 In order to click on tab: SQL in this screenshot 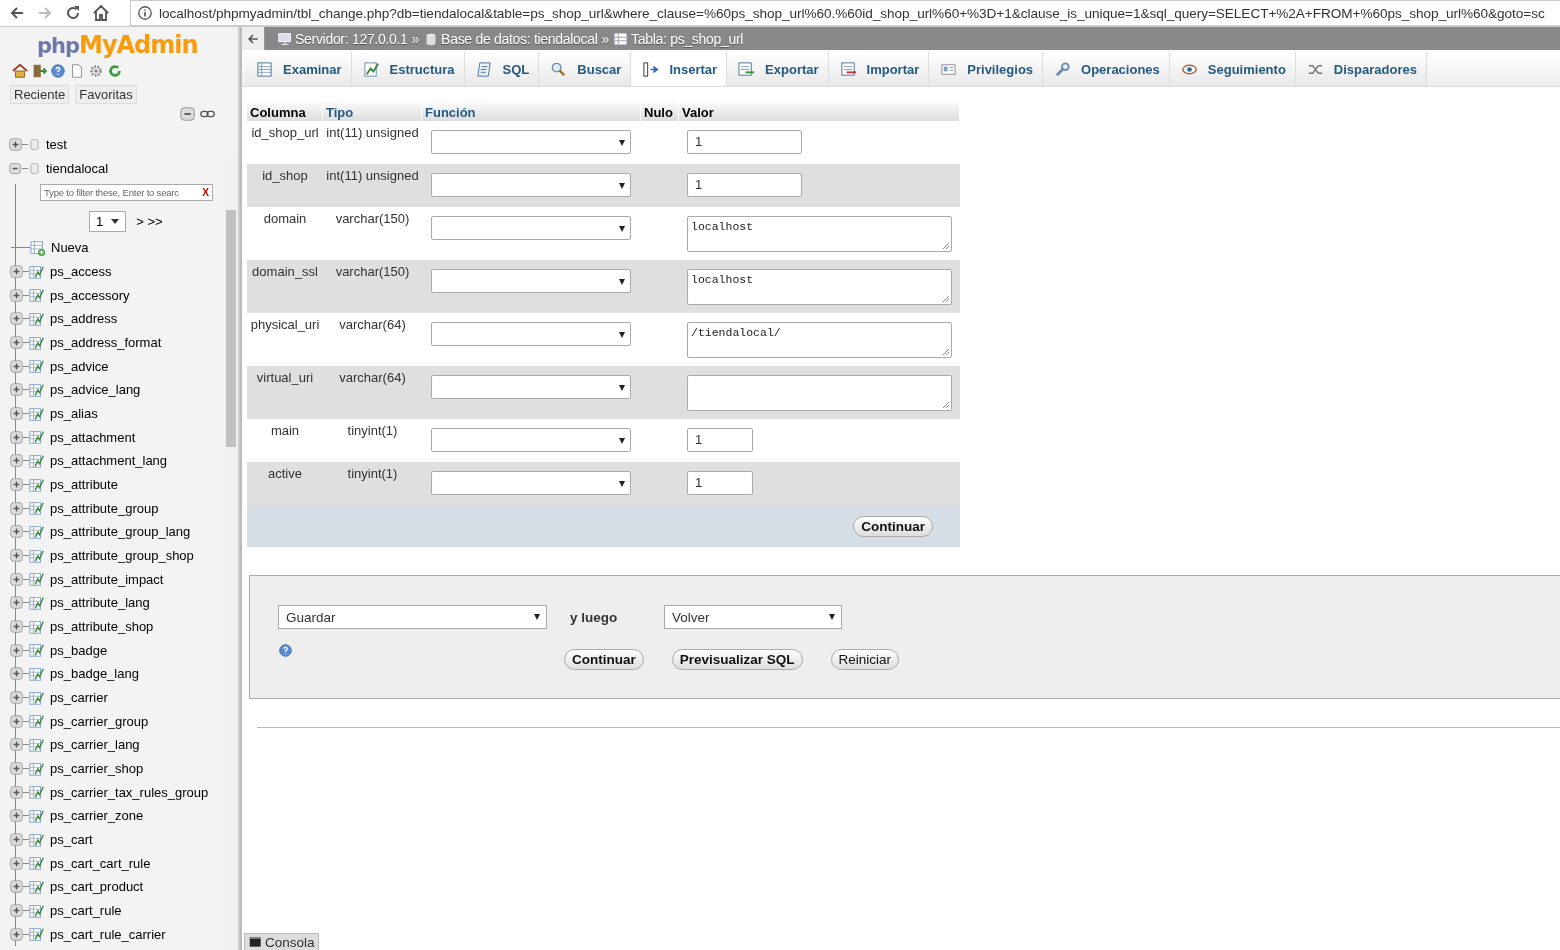, I will do `click(502, 69)`.